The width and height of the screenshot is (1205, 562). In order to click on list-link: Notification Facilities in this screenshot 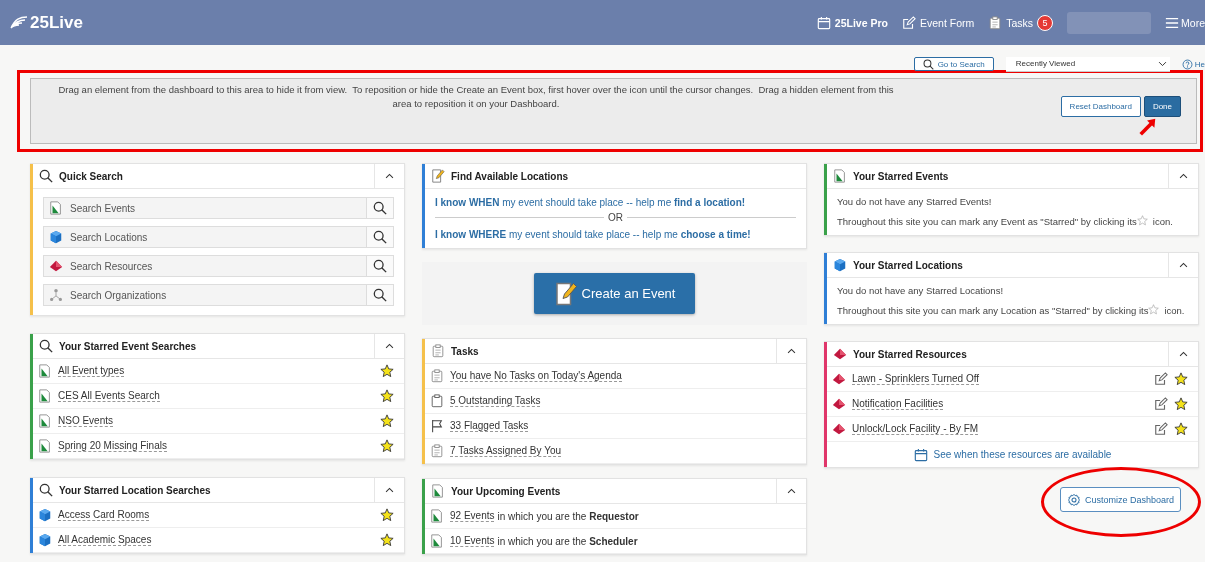, I will do `click(898, 404)`.